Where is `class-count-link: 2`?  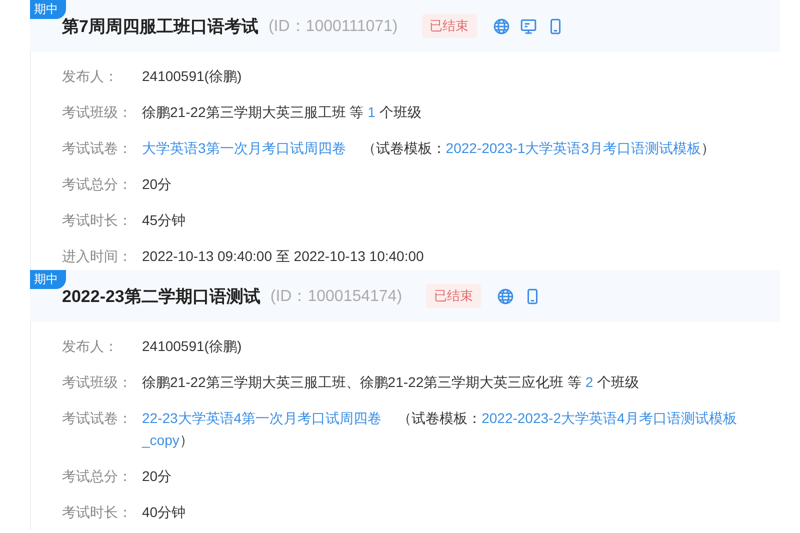 class-count-link: 2 is located at coordinates (589, 382).